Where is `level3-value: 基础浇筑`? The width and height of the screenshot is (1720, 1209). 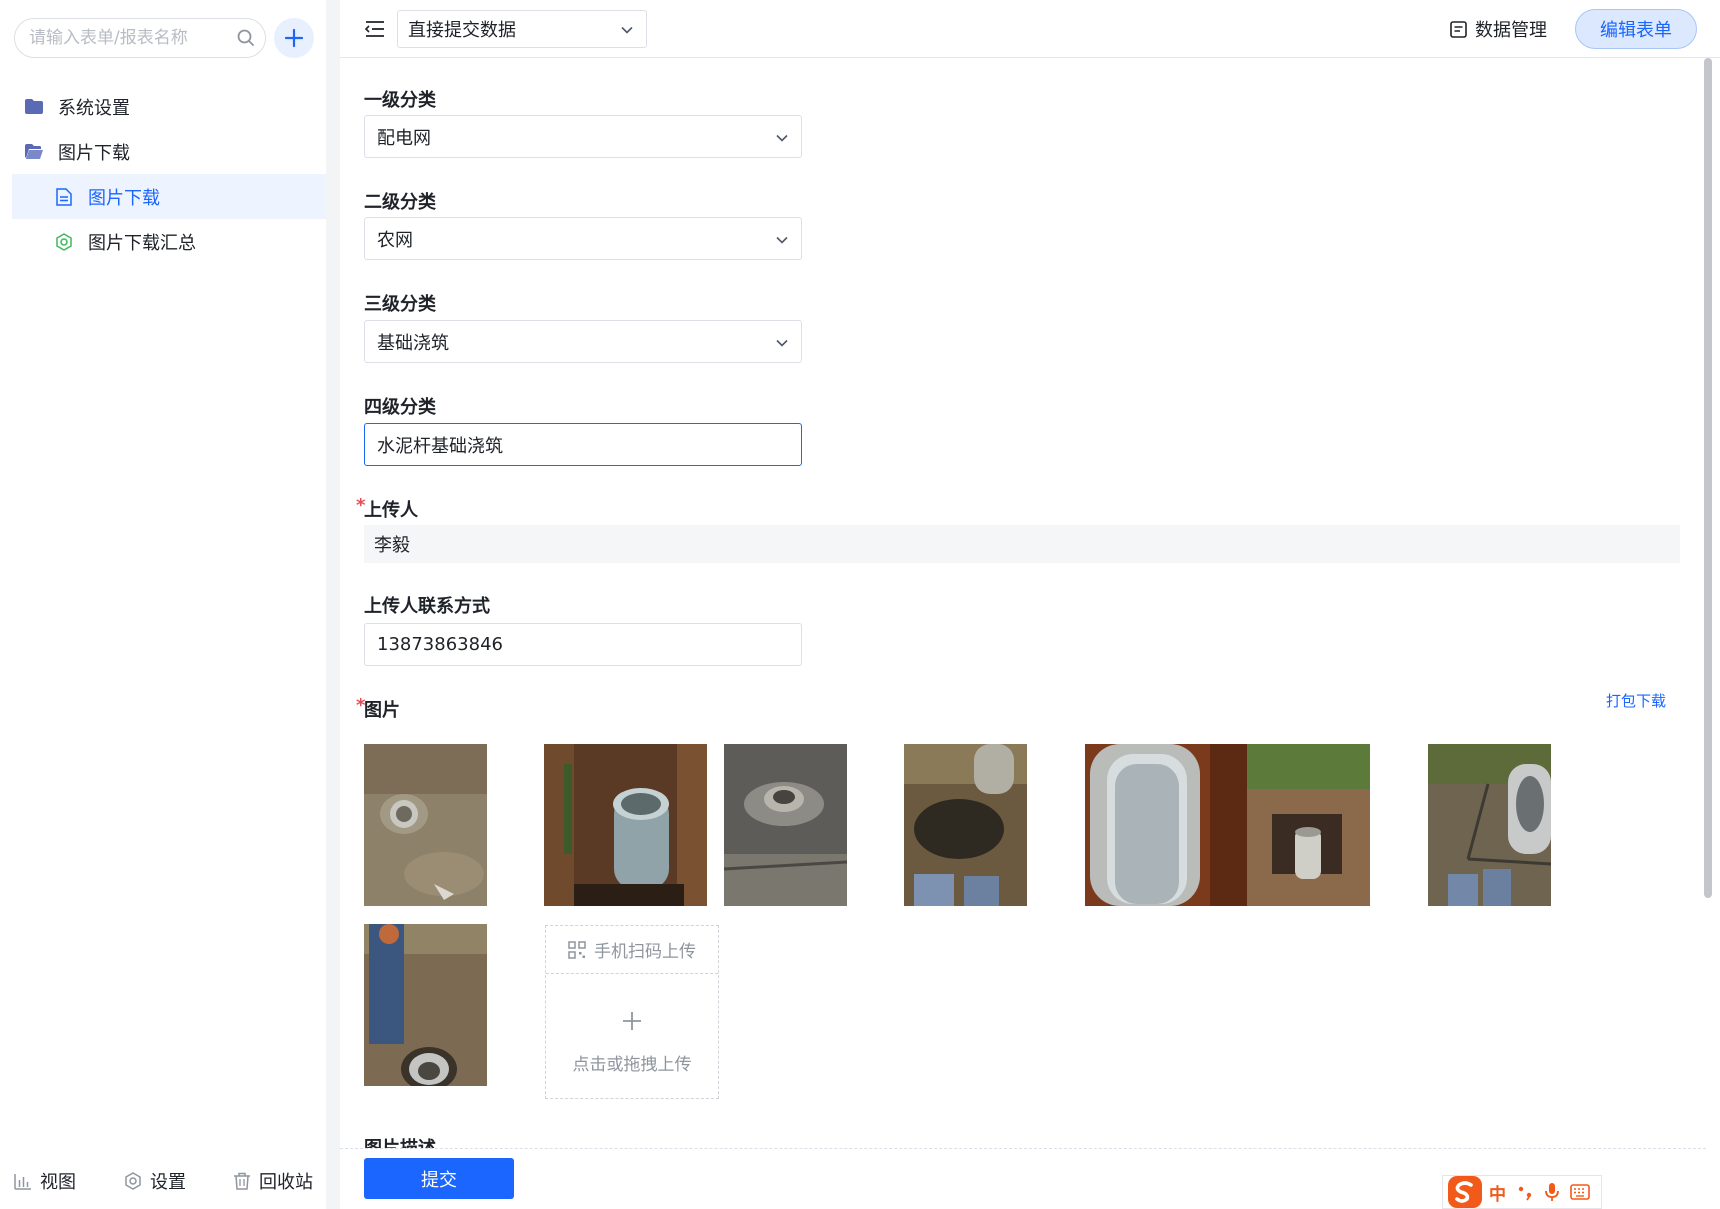 level3-value: 基础浇筑 is located at coordinates (413, 343).